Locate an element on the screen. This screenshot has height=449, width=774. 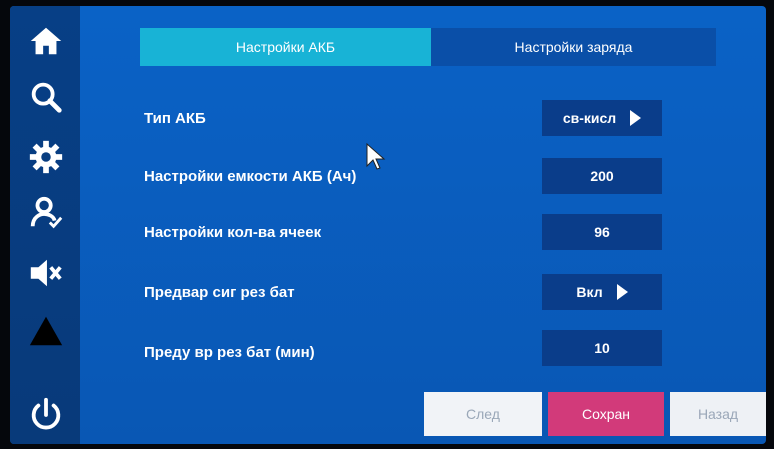
tab-bar: Настройки АКБ Настройки заряда is located at coordinates (428, 47).